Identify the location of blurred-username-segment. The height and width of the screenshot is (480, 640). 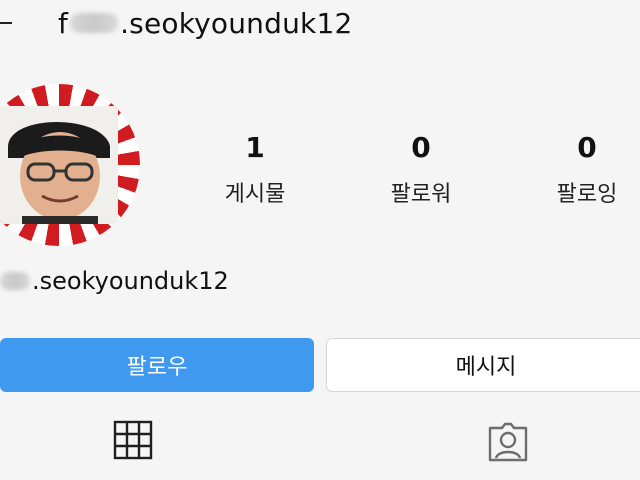
(94, 23).